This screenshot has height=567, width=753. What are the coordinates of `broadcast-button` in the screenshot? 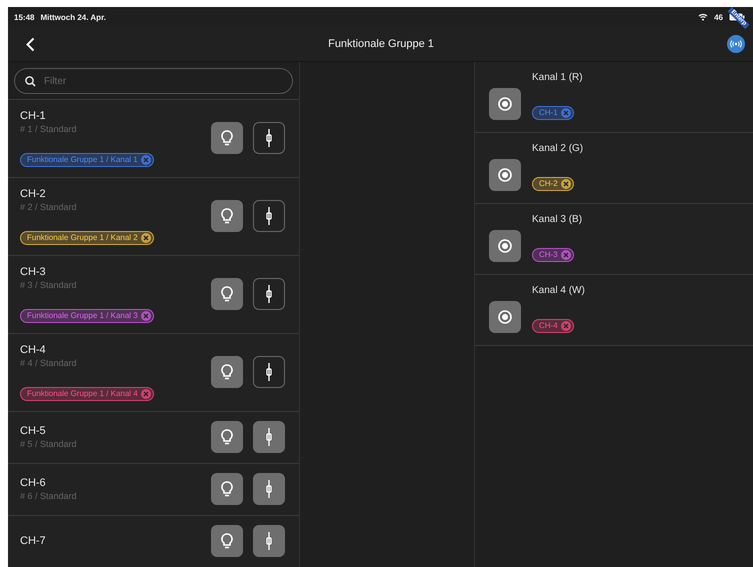 It's located at (736, 44).